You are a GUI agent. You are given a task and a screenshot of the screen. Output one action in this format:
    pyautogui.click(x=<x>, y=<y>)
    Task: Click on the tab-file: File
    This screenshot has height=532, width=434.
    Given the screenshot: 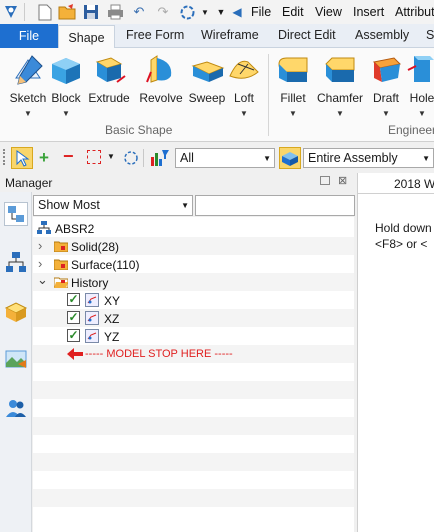 What is the action you would take?
    pyautogui.click(x=29, y=36)
    